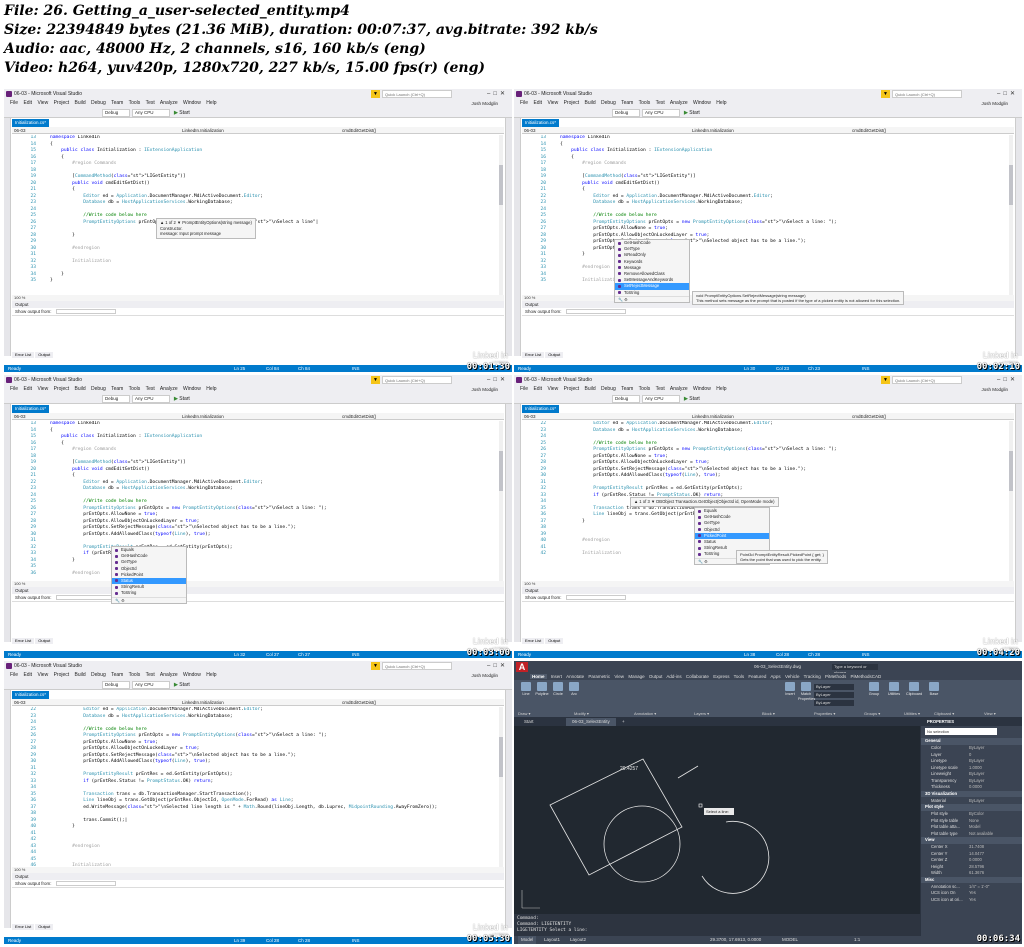 This screenshot has width=1024, height=947. What do you see at coordinates (834, 687) in the screenshot?
I see `color-dropdown: ByLayer` at bounding box center [834, 687].